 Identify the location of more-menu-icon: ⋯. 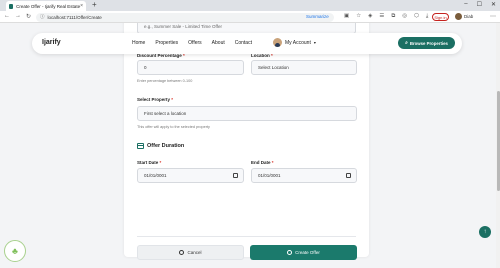
(493, 16).